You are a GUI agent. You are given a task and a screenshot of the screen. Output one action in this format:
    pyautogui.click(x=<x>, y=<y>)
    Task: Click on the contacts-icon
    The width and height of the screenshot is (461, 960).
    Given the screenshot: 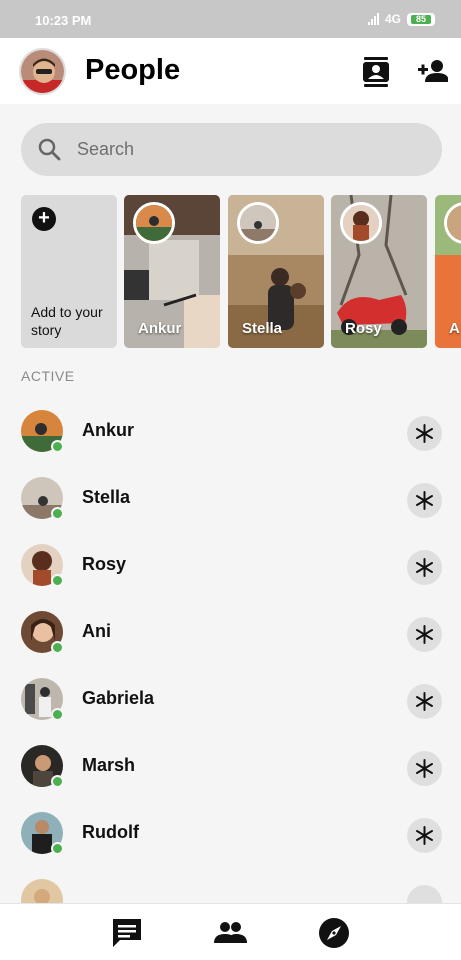 What is the action you would take?
    pyautogui.click(x=376, y=72)
    